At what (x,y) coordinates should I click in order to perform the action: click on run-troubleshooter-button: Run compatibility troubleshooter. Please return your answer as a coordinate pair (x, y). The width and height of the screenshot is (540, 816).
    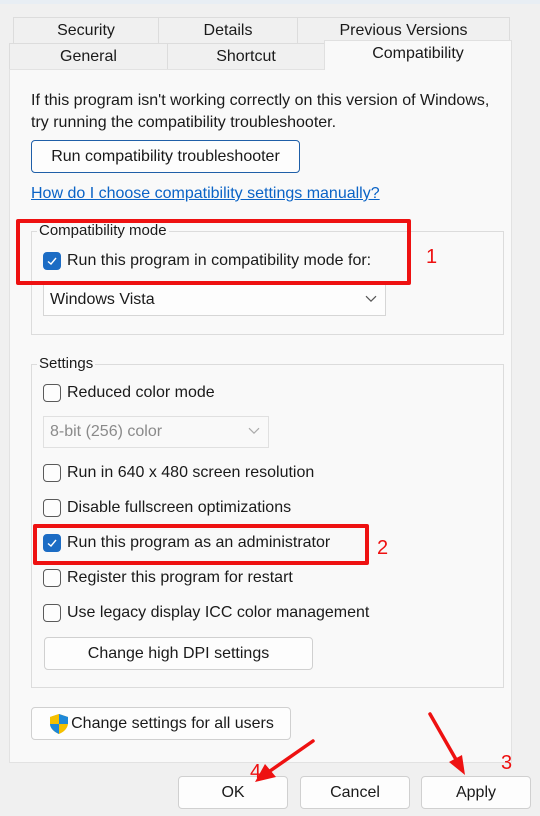
    Looking at the image, I should click on (165, 156).